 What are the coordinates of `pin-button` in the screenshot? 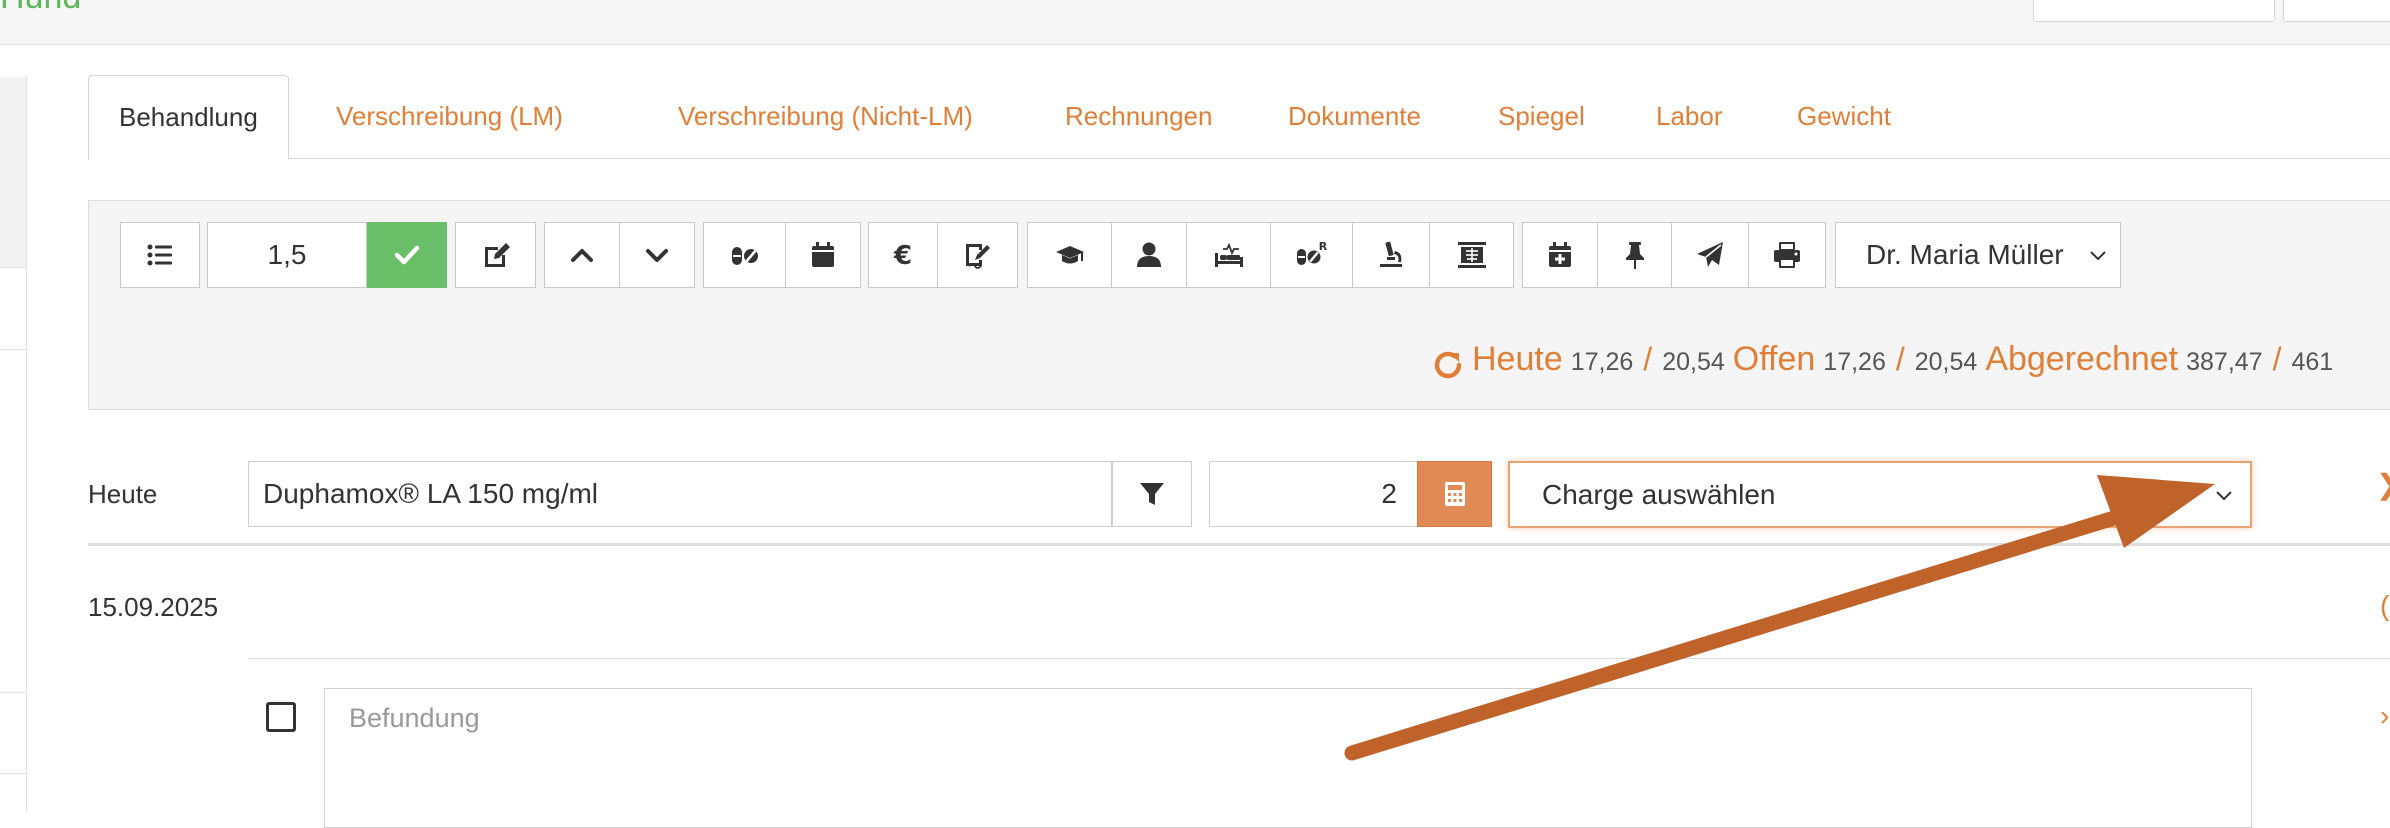 It's located at (1634, 255).